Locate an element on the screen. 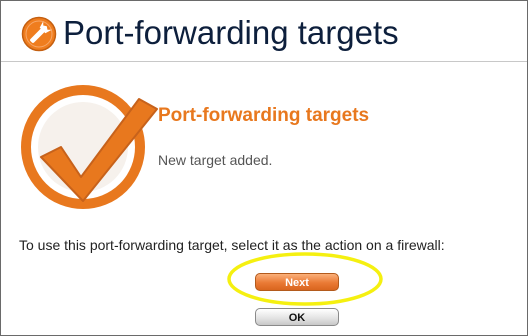 This screenshot has width=528, height=336. wrench-icon is located at coordinates (39, 34).